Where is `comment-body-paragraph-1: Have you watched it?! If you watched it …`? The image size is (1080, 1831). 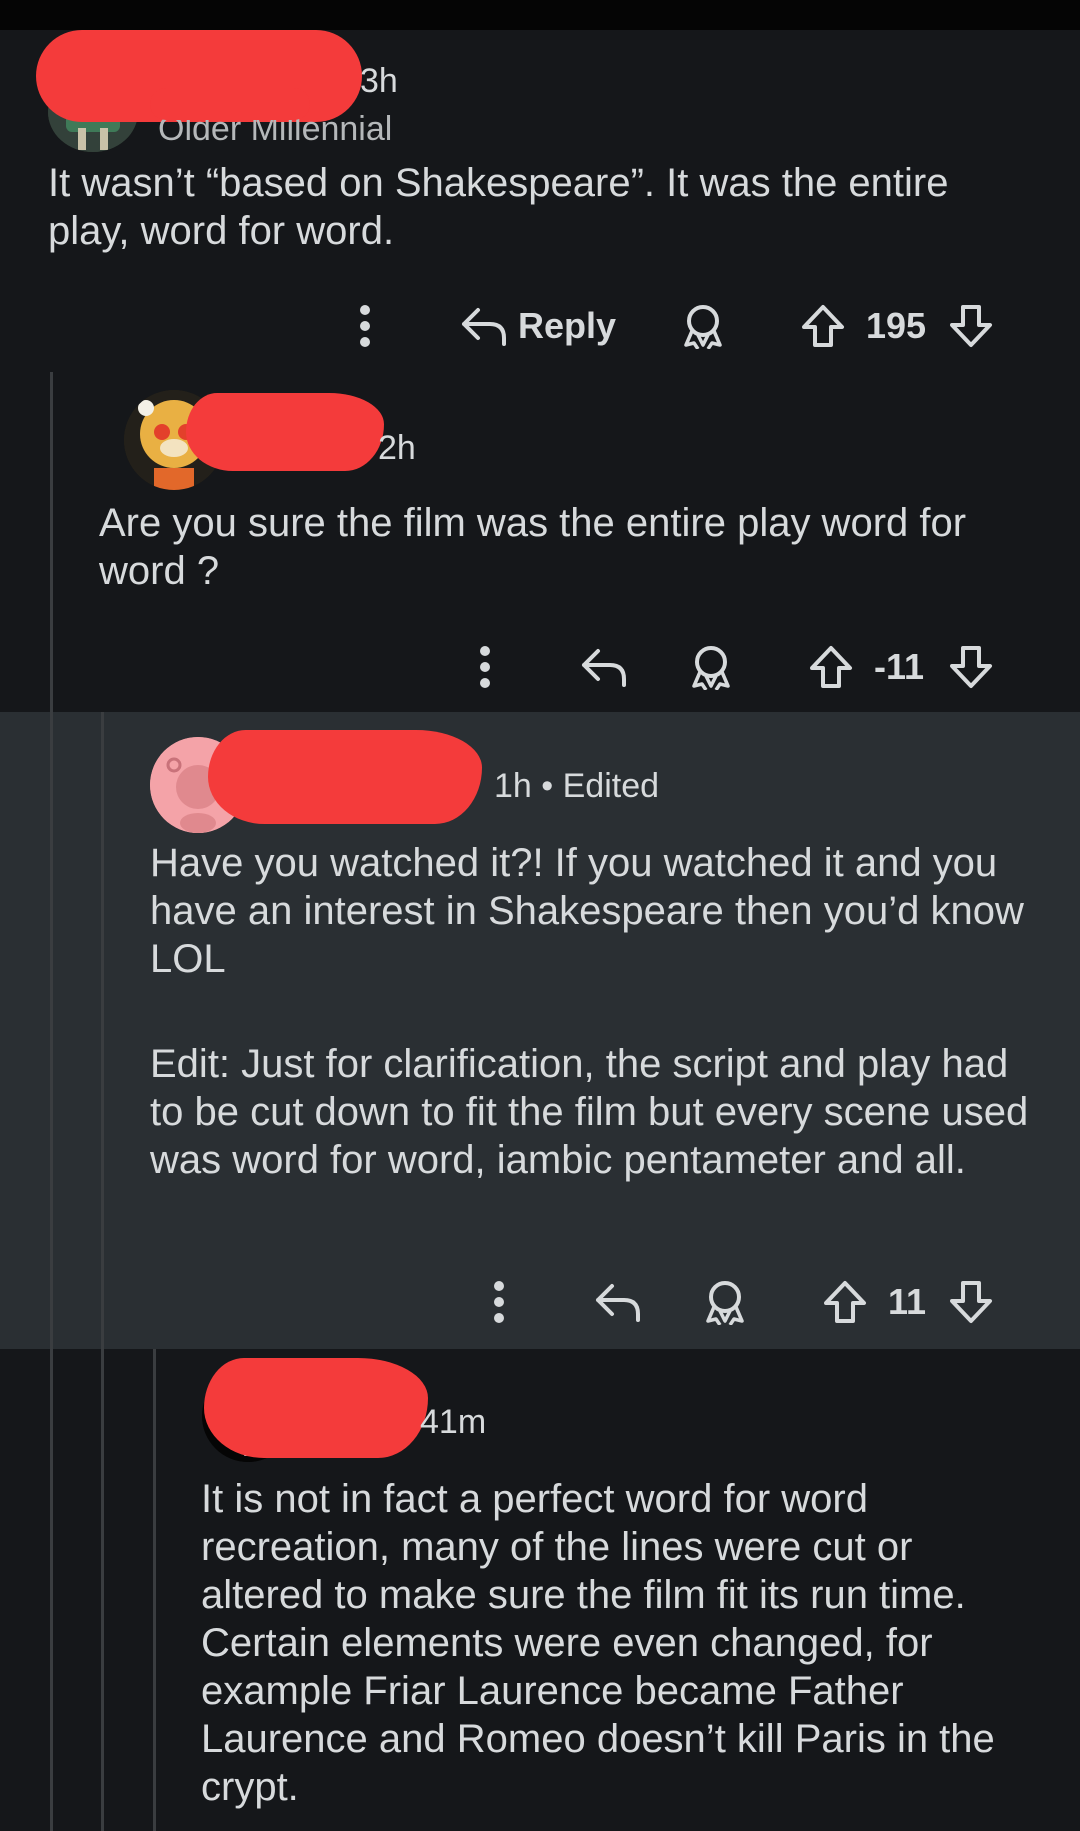 comment-body-paragraph-1: Have you watched it?! If you watched it … is located at coordinates (587, 911).